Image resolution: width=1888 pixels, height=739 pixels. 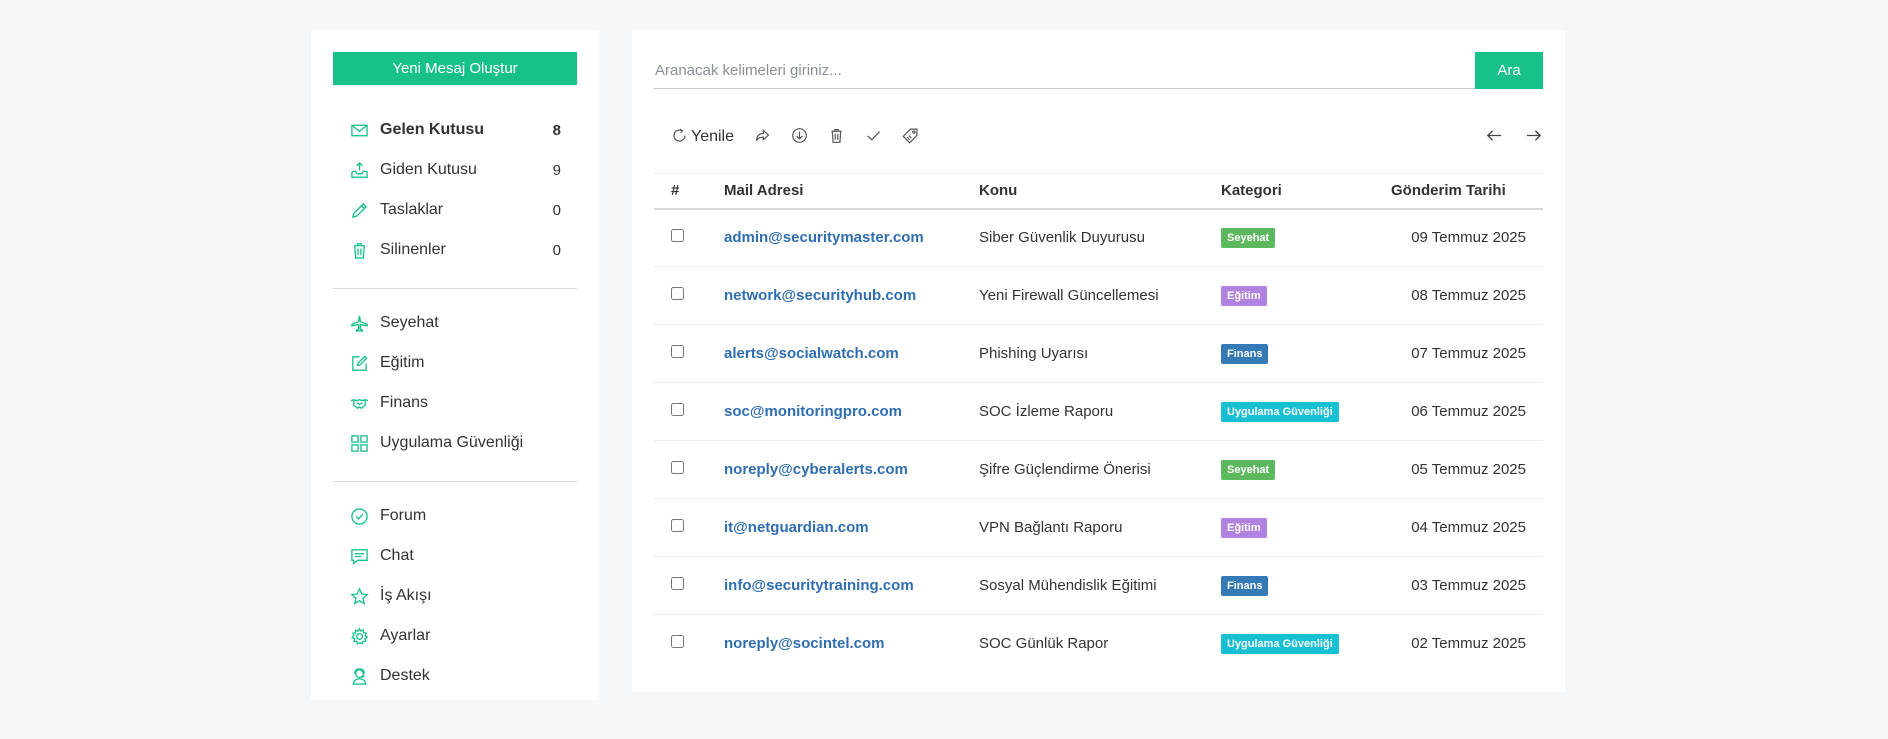 I want to click on search-bar: Ara, so click(x=1098, y=70).